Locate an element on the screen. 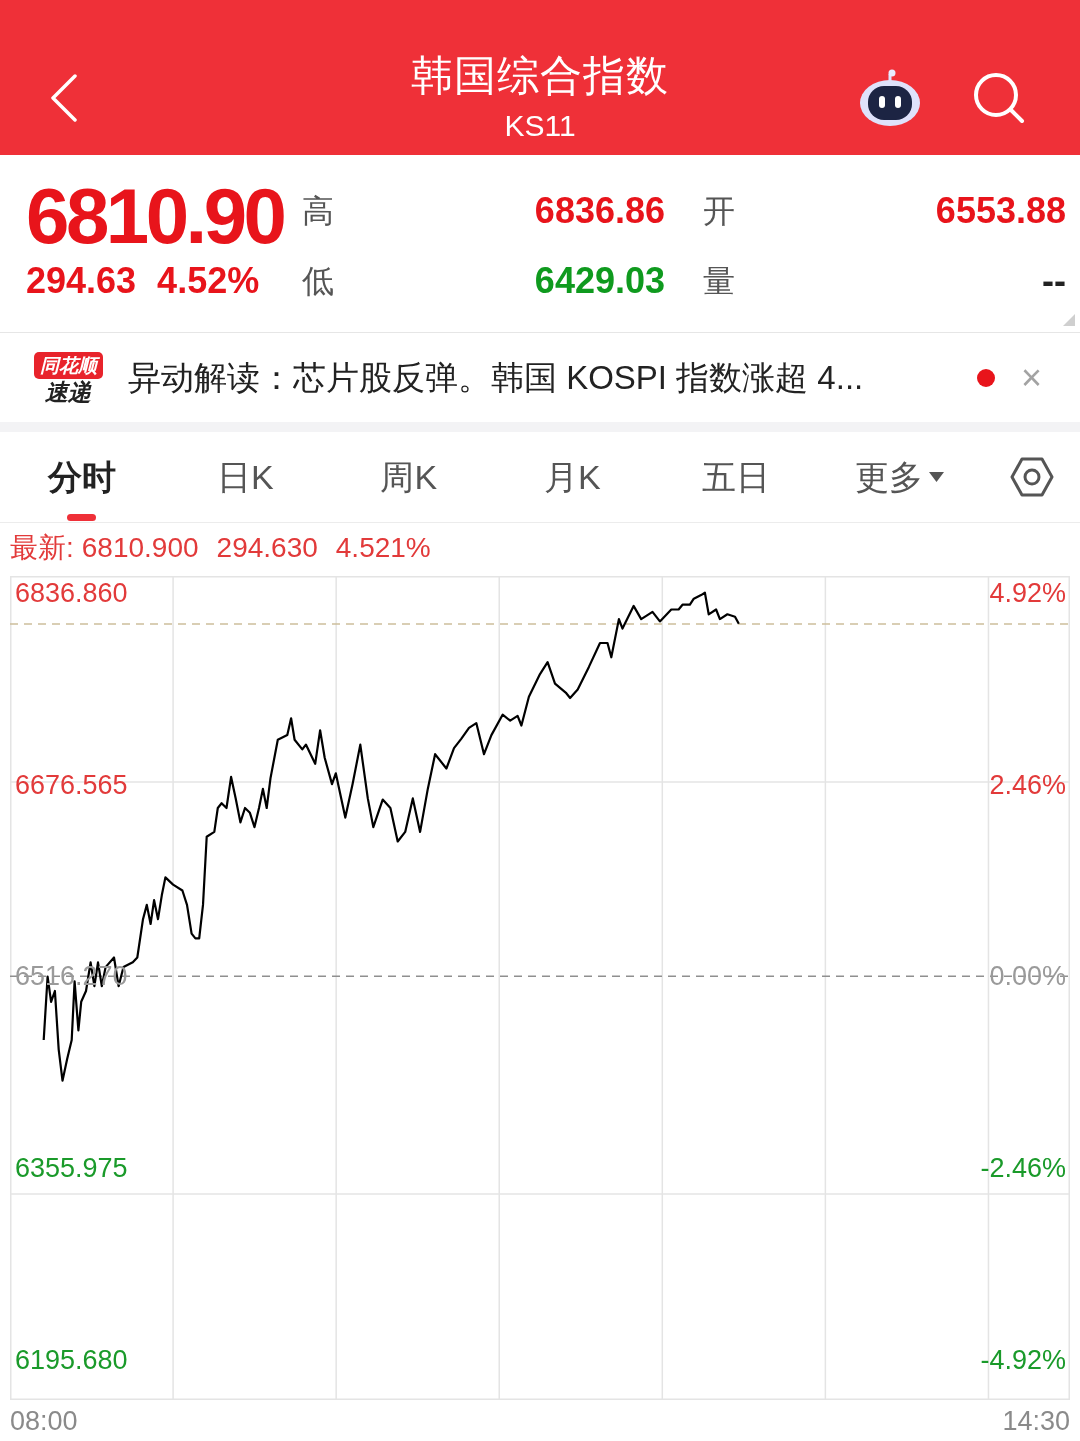 The height and width of the screenshot is (1441, 1080). search-icon is located at coordinates (999, 97).